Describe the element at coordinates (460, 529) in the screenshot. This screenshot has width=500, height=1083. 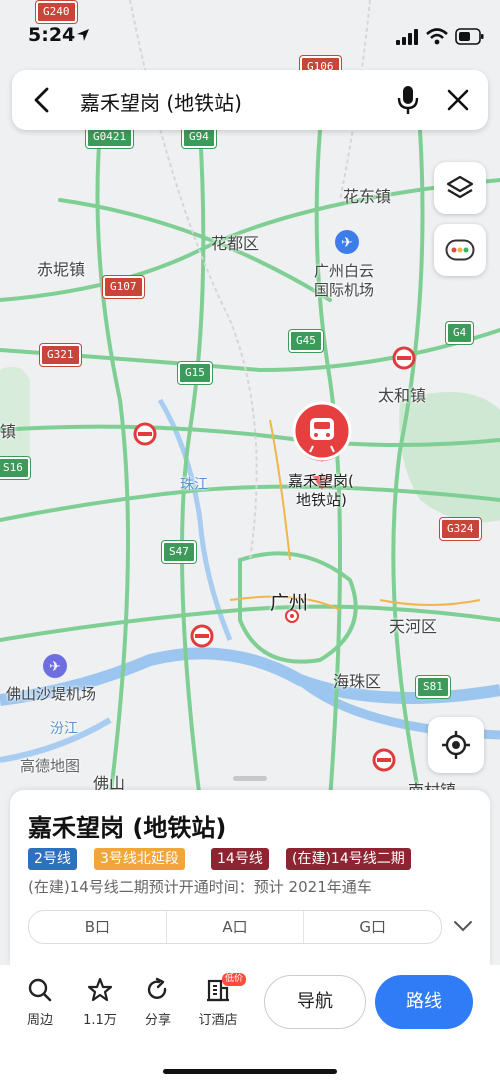
I see `road-shield: G324` at that location.